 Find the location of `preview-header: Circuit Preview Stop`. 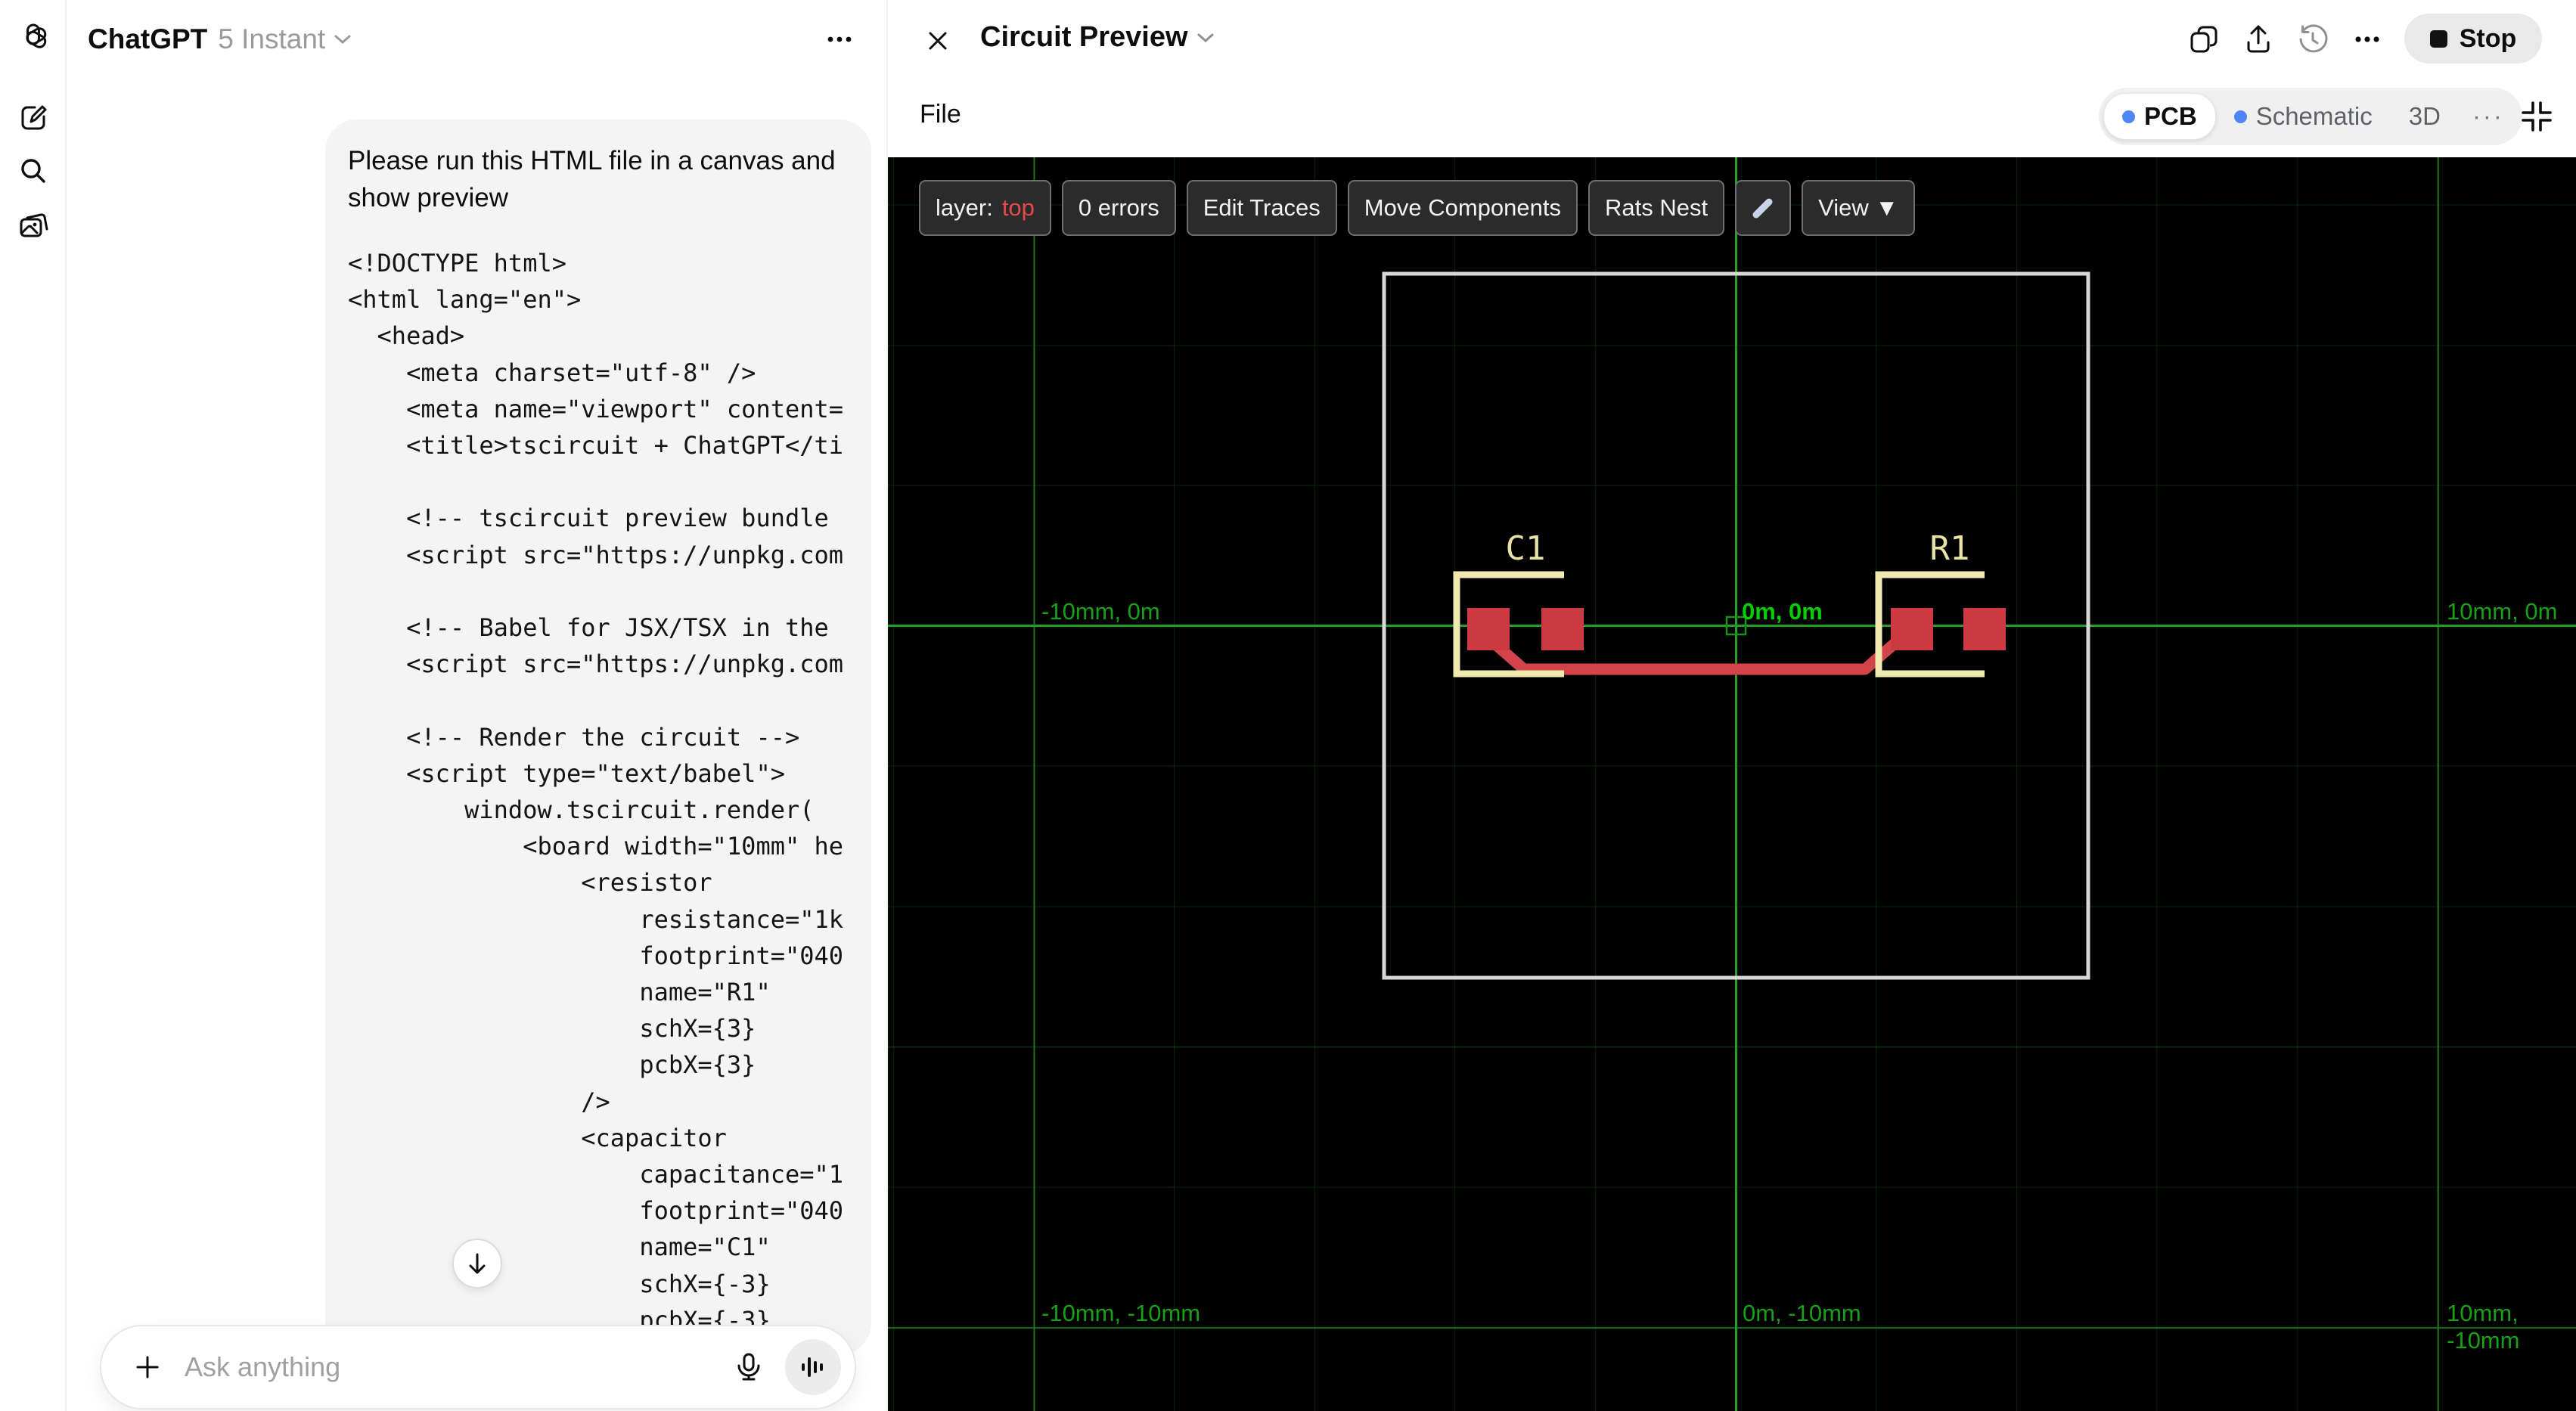

preview-header: Circuit Preview Stop is located at coordinates (1732, 41).